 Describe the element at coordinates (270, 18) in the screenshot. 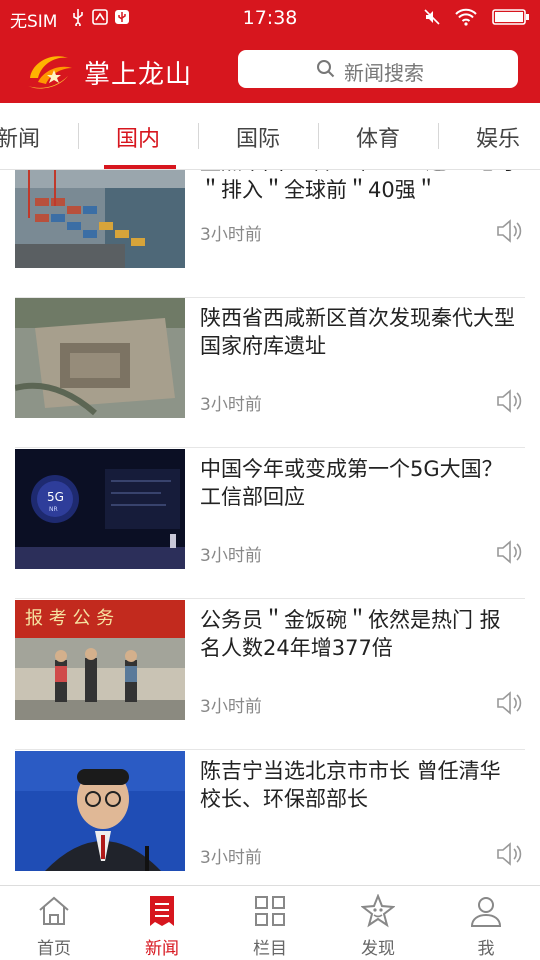

I see `status-bar: 无SIM 17:38` at that location.